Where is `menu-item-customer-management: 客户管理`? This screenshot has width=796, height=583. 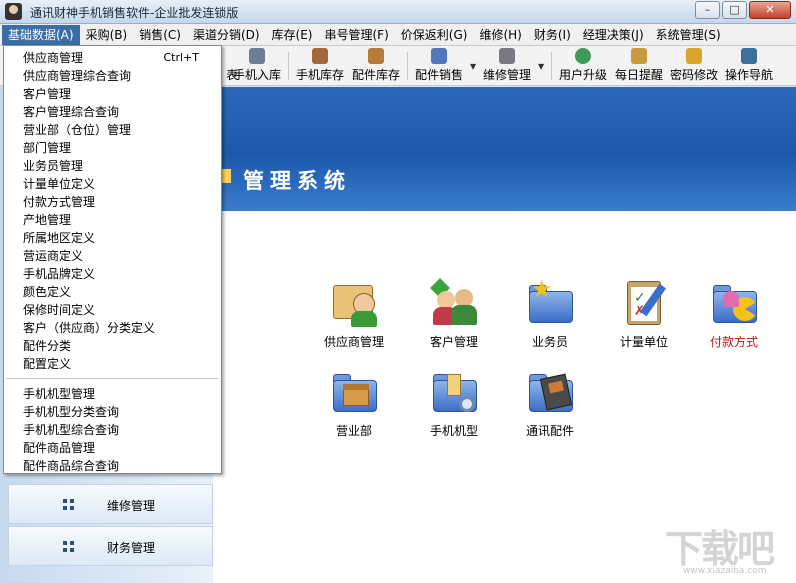 menu-item-customer-management: 客户管理 is located at coordinates (112, 94).